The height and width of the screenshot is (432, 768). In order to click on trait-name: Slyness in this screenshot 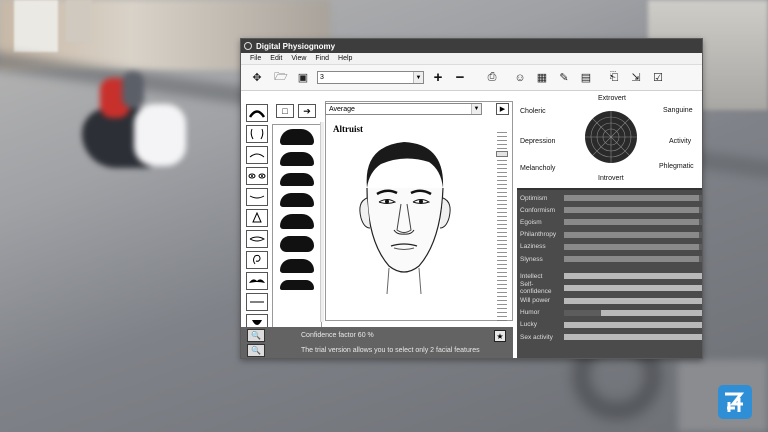, I will do `click(531, 259)`.